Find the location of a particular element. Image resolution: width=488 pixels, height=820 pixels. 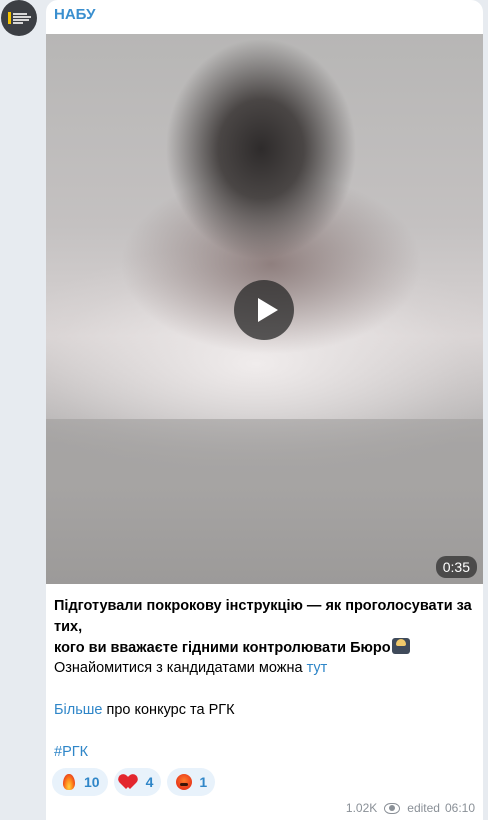

channel-avatar is located at coordinates (19, 18).